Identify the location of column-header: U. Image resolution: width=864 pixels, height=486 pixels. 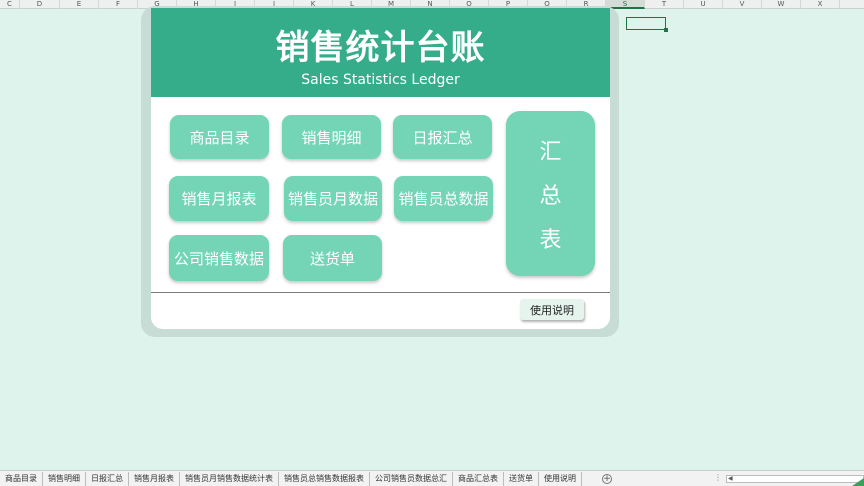
(703, 4).